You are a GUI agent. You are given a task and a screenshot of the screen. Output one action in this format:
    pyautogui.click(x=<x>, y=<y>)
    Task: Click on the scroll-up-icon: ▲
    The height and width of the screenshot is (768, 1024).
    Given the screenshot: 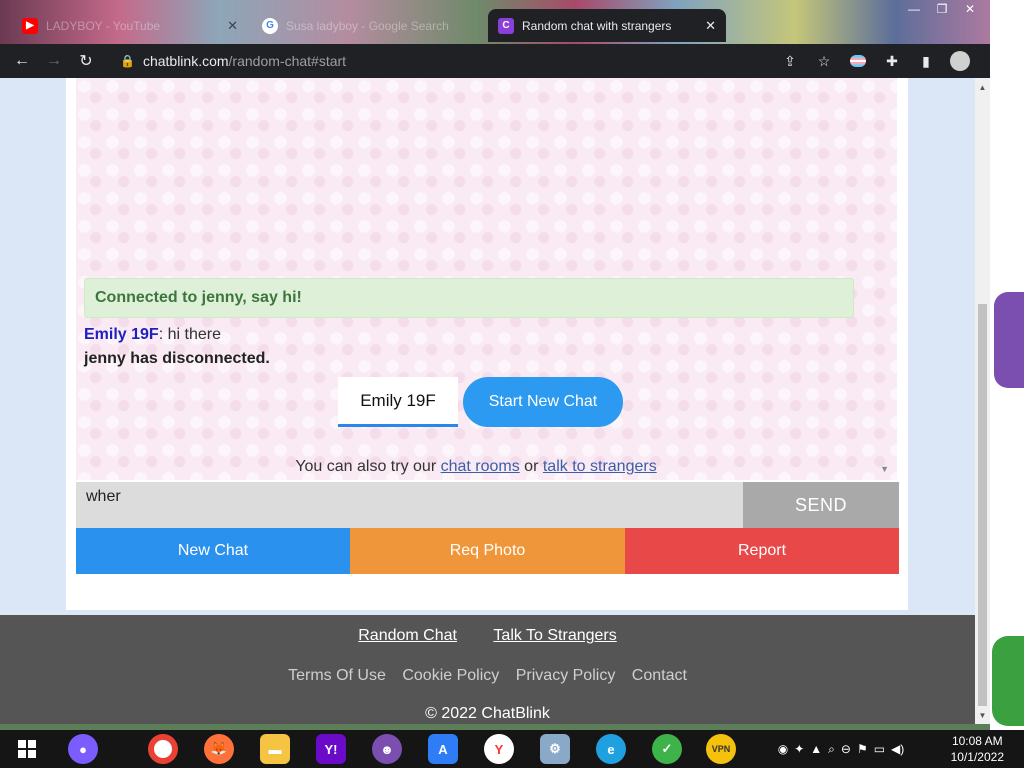 What is the action you would take?
    pyautogui.click(x=982, y=87)
    